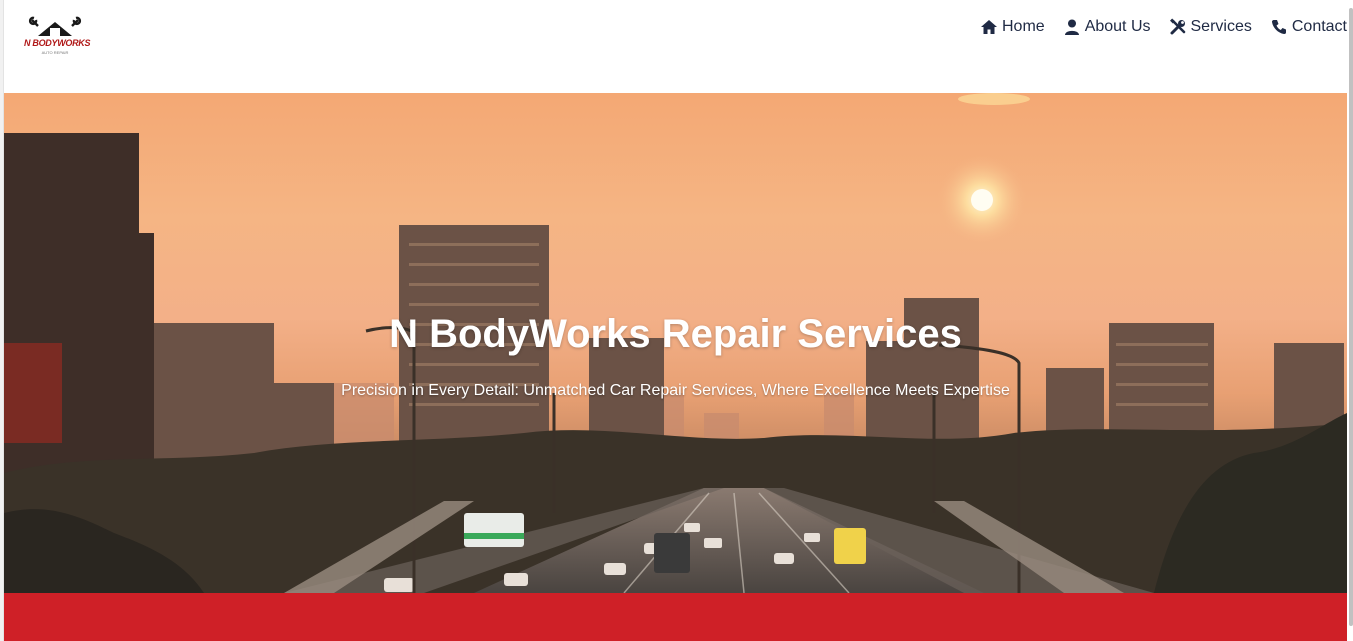 This screenshot has width=1353, height=641. I want to click on logo-text: N BODYWORKS, so click(57, 43).